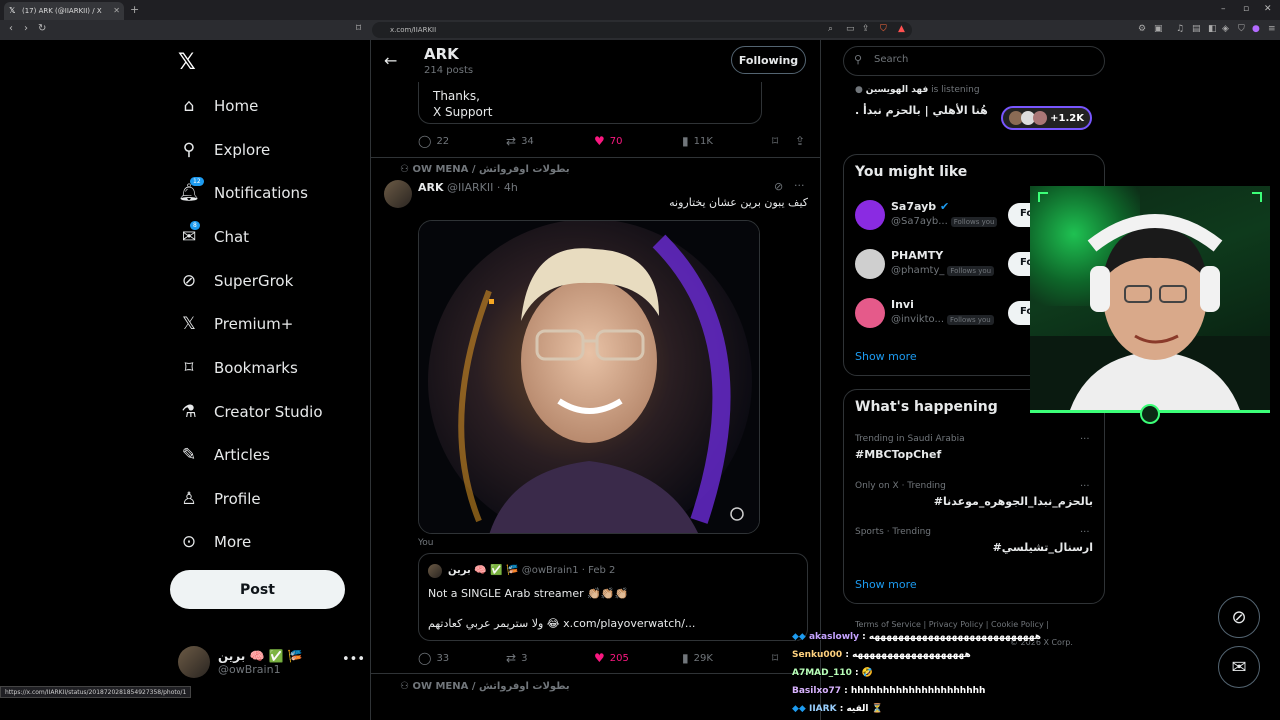 The image size is (1280, 720). What do you see at coordinates (697, 658) in the screenshot?
I see `views-button: ▮ 29K` at bounding box center [697, 658].